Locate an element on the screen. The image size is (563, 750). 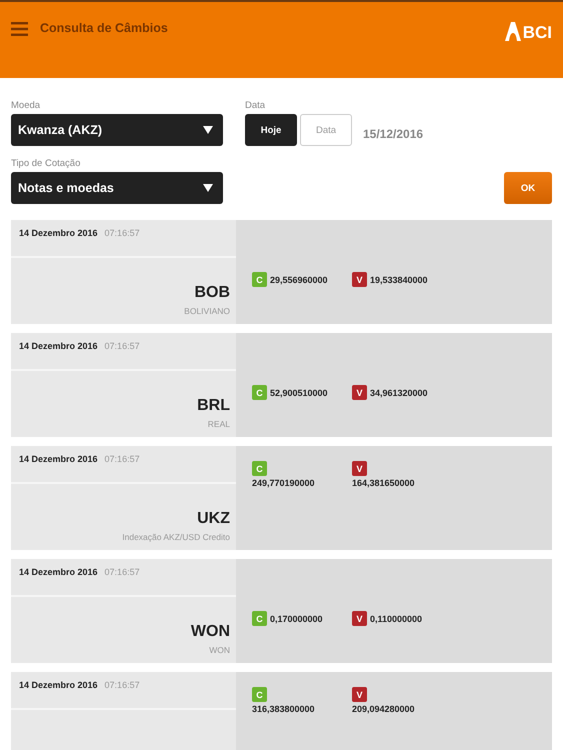
field-label: Data is located at coordinates (255, 105).